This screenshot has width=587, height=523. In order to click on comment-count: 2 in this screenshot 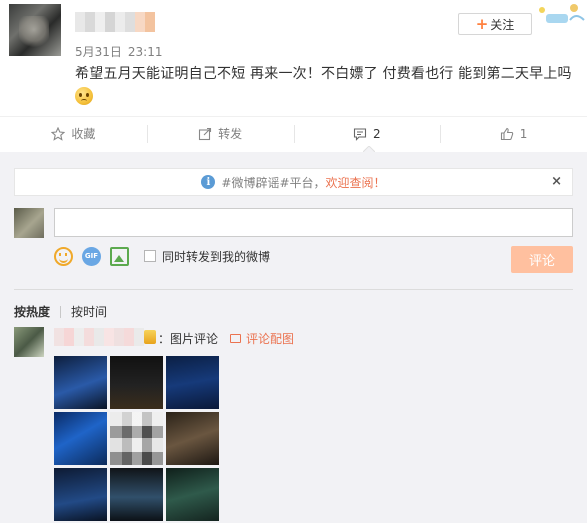, I will do `click(377, 133)`.